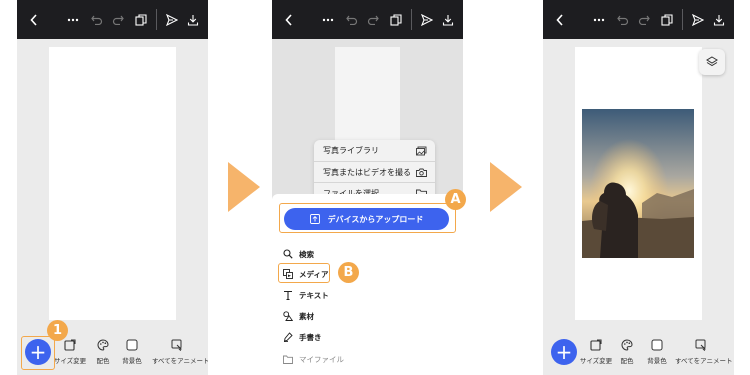  I want to click on menu-item-elements: 素材, so click(298, 316).